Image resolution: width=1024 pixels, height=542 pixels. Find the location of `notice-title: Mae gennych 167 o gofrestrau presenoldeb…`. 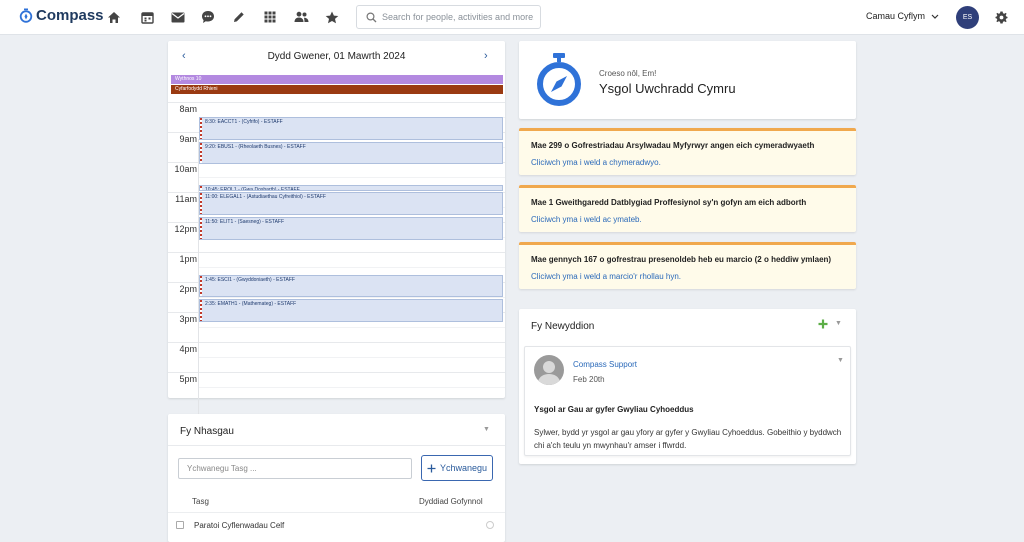

notice-title: Mae gennych 167 o gofrestrau presenoldeb… is located at coordinates (681, 259).